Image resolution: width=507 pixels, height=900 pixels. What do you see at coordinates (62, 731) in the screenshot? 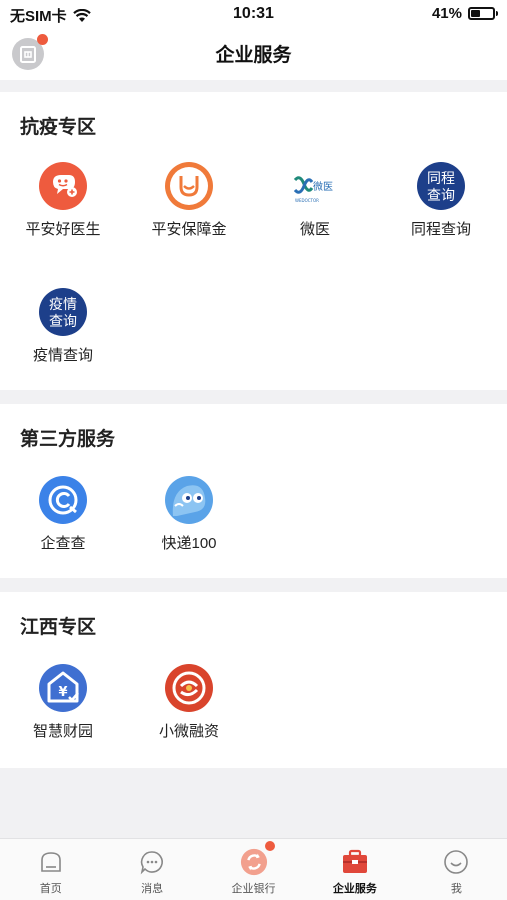
I see `tile-label: 智慧财园` at bounding box center [62, 731].